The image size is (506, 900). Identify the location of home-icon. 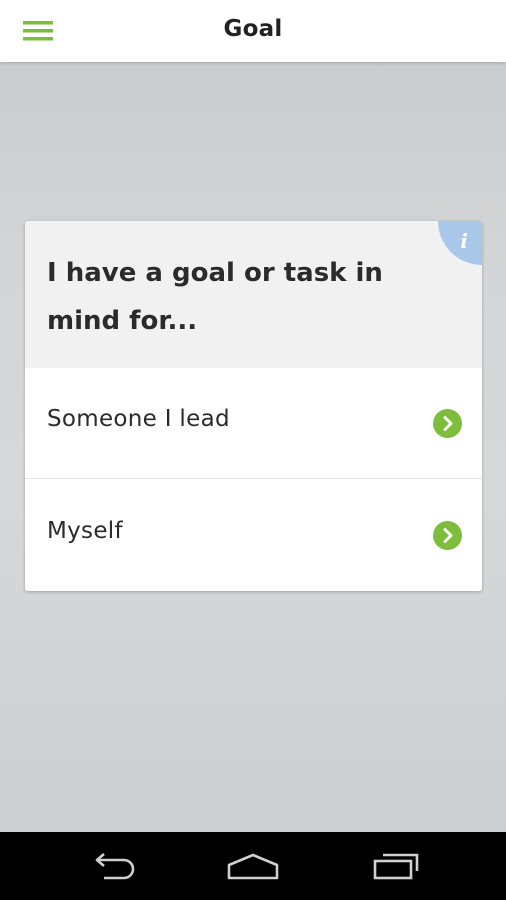
(253, 866).